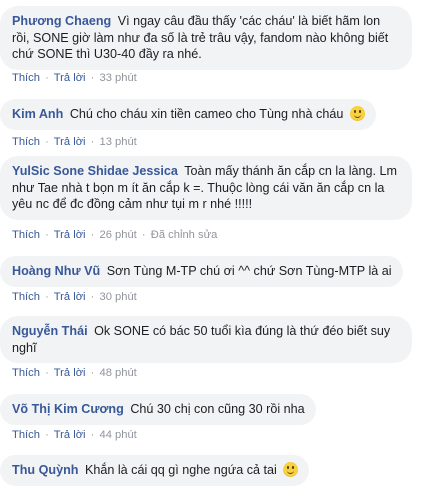 The width and height of the screenshot is (434, 489). I want to click on comment-time: 13 phút, so click(117, 142).